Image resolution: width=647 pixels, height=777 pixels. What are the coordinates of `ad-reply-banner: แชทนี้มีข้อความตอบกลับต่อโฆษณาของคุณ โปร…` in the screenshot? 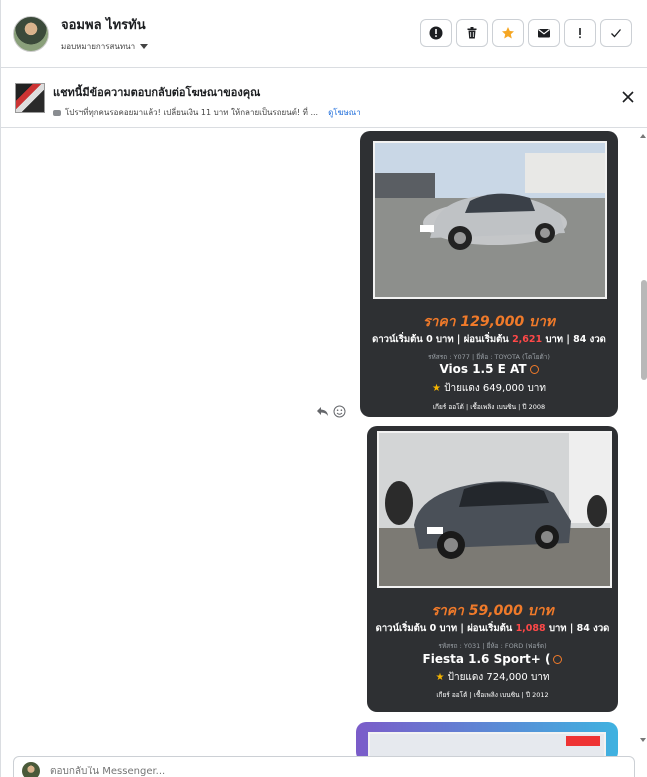 It's located at (324, 98).